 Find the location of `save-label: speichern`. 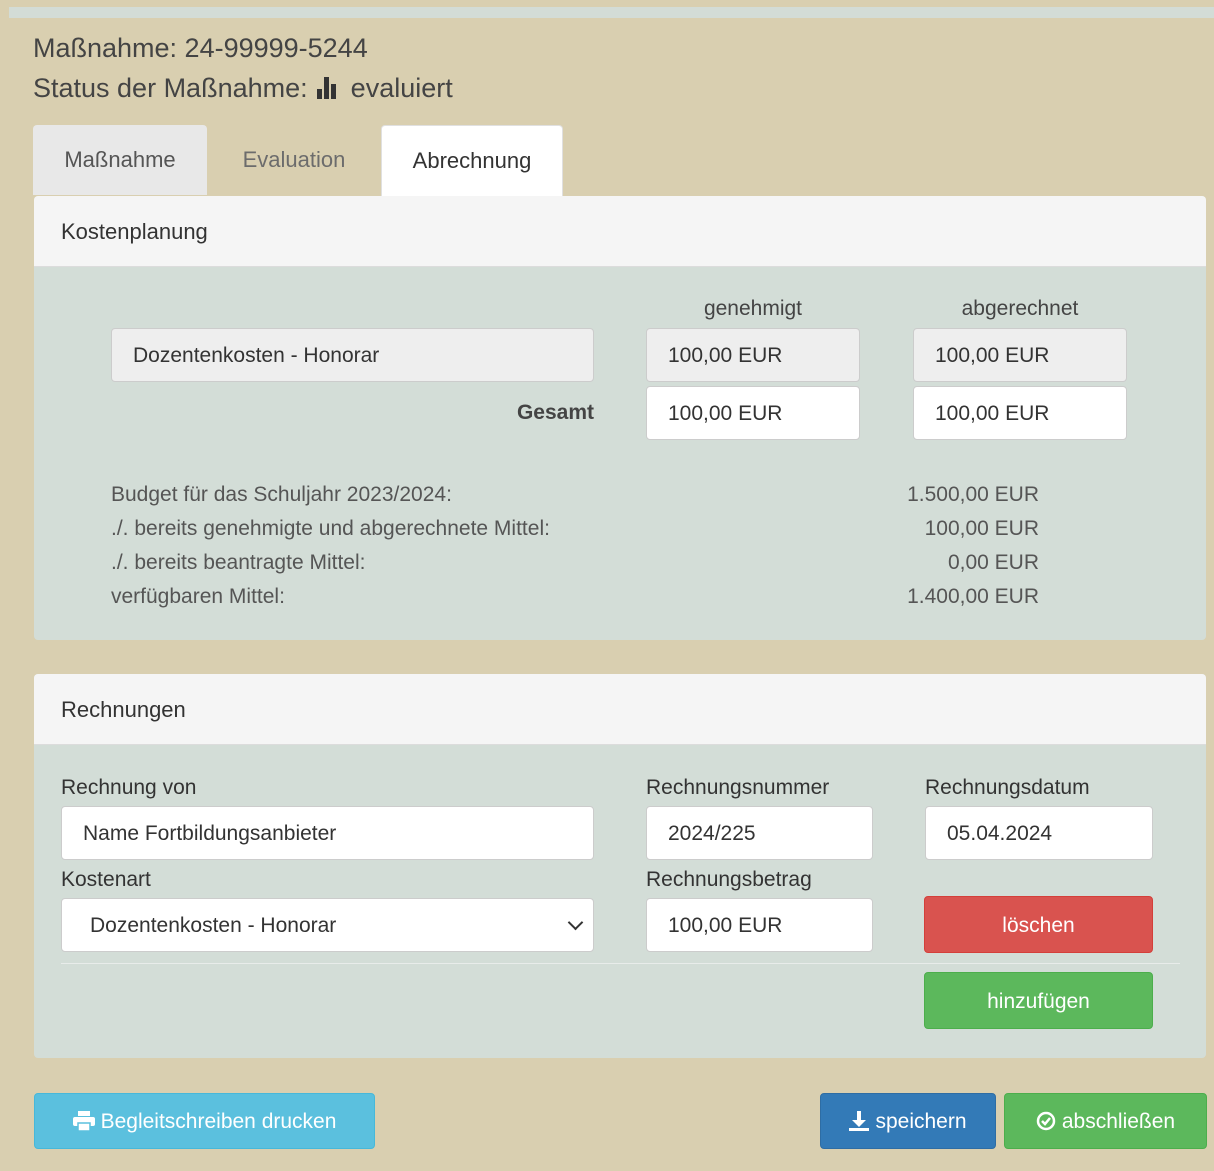

save-label: speichern is located at coordinates (921, 1121).